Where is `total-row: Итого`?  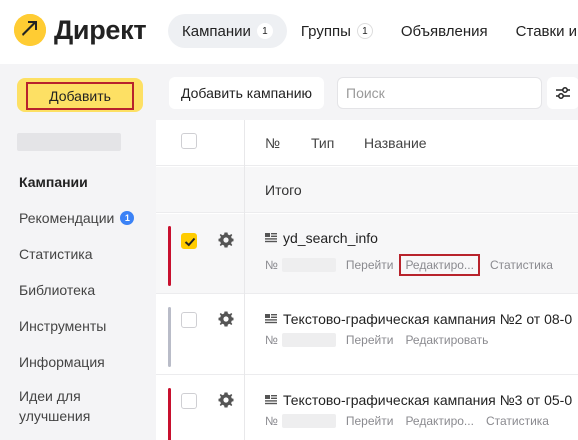 total-row: Итого is located at coordinates (367, 190).